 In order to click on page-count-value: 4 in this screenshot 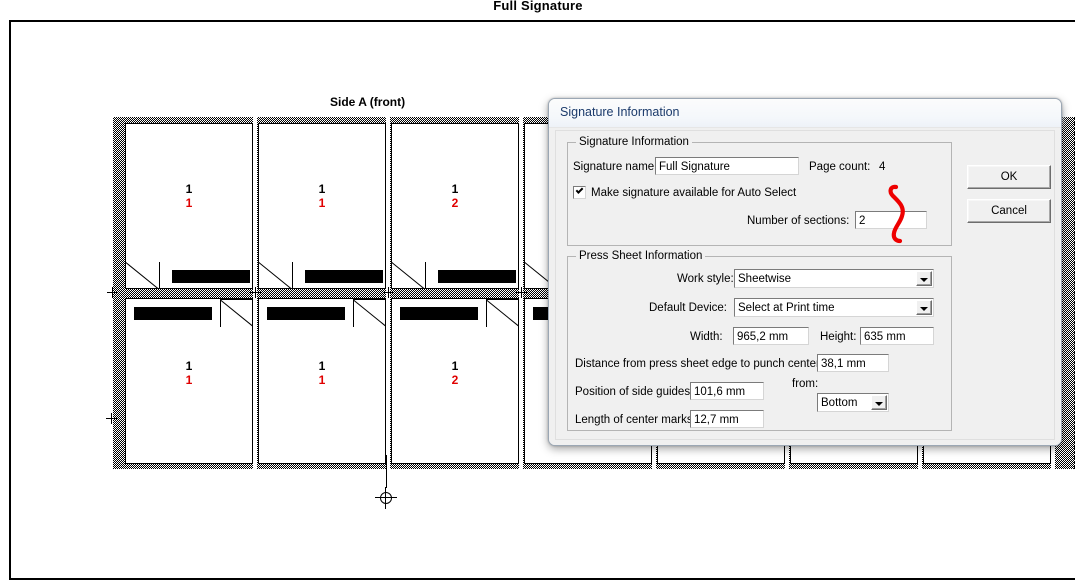, I will do `click(882, 167)`.